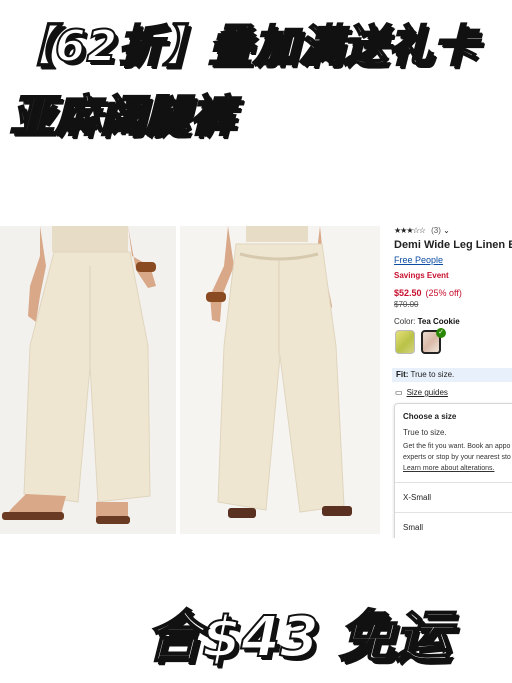  Describe the element at coordinates (457, 457) in the screenshot. I see `size-card-text-2: experts or stop by your nearest sto` at that location.